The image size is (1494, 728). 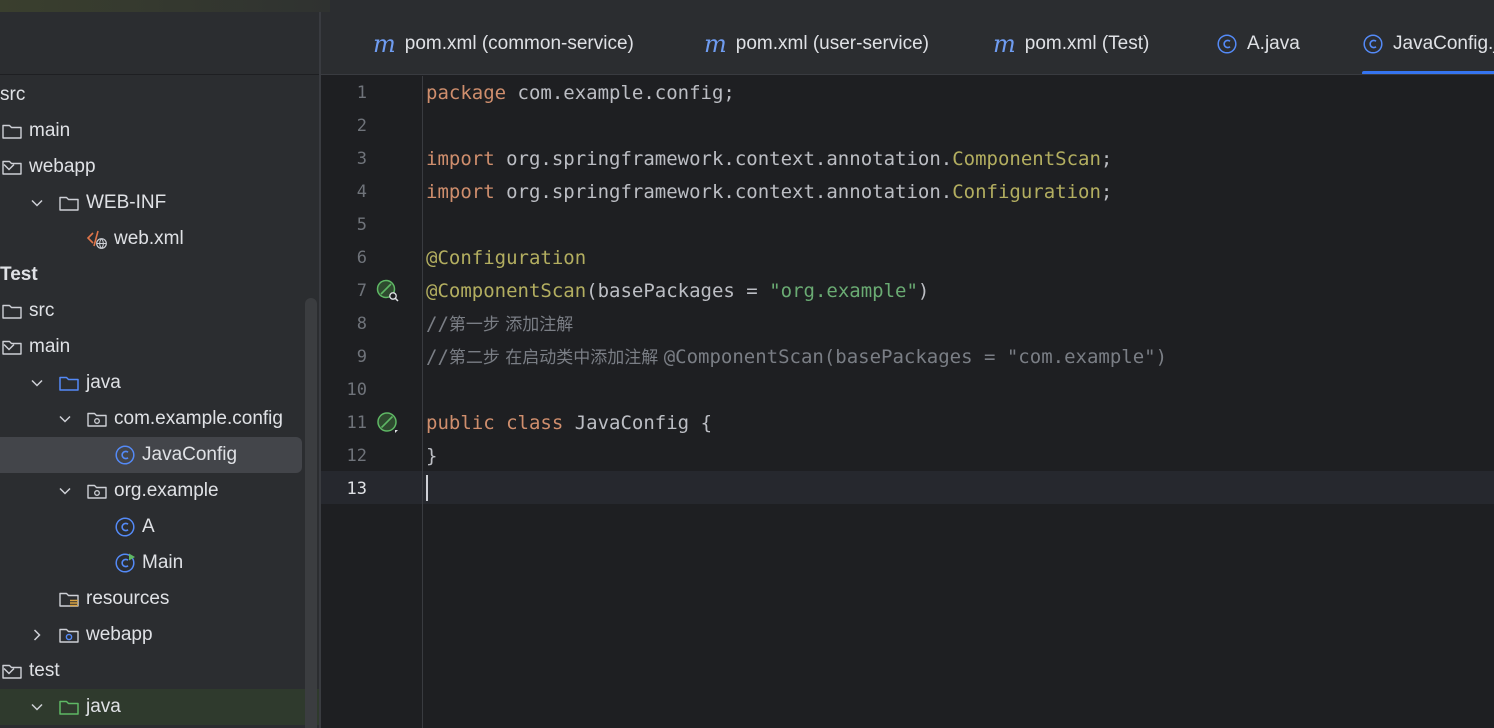 I want to click on line-number: 4, so click(x=344, y=192).